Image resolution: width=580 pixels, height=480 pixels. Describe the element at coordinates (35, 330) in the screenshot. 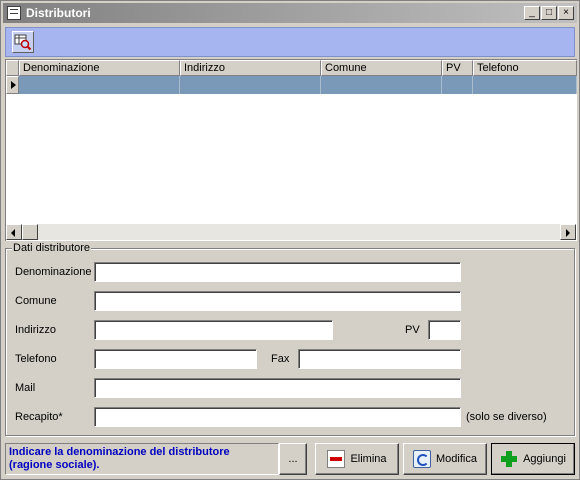

I see `indirizzo-label: Indirizzo` at that location.